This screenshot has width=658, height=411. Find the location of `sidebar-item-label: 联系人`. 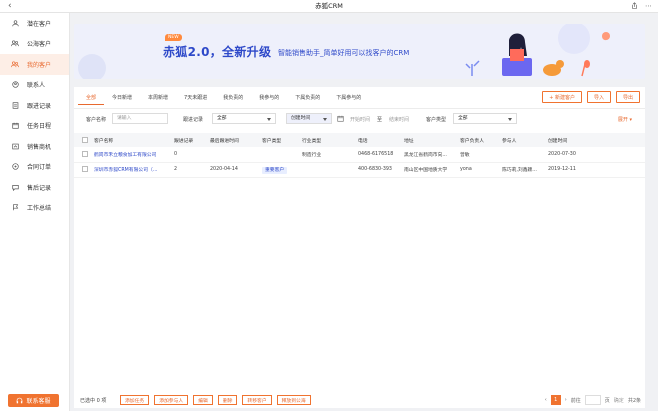

sidebar-item-label: 联系人 is located at coordinates (36, 86).